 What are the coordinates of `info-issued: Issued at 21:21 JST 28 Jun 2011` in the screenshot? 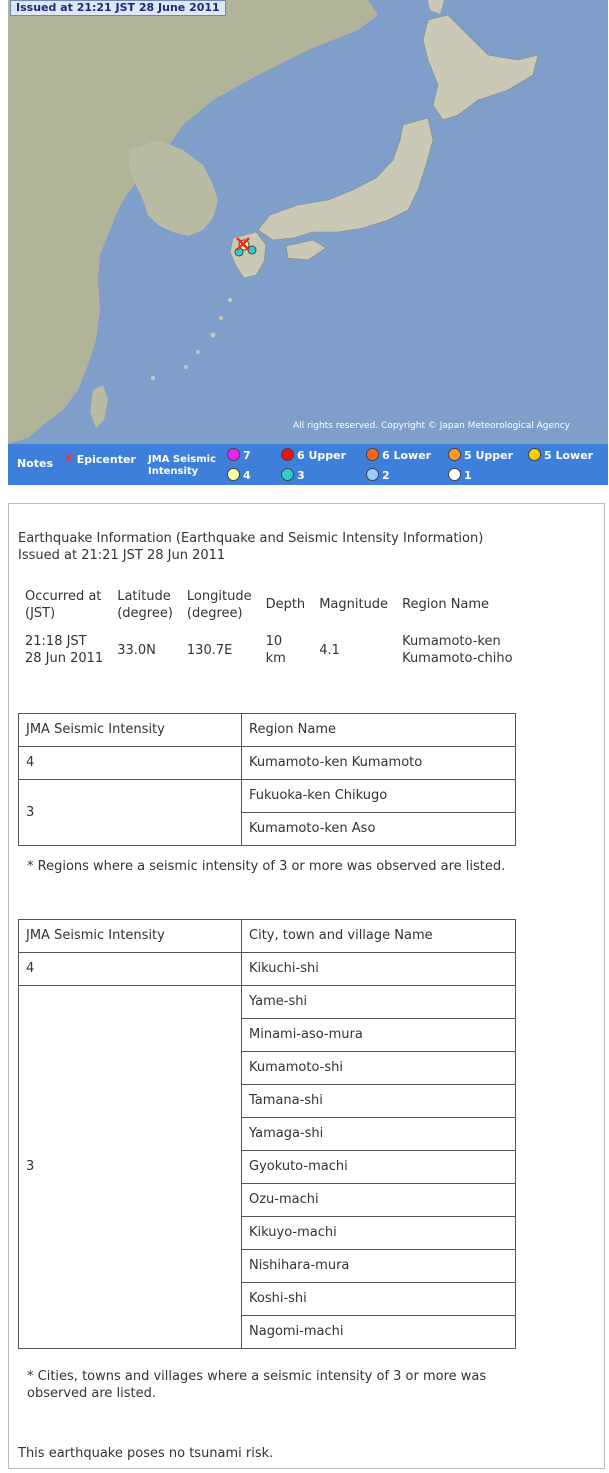 It's located at (122, 555).